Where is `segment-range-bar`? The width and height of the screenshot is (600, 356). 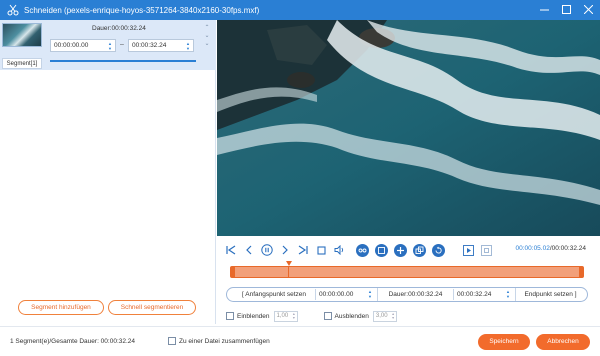
segment-range-bar is located at coordinates (123, 61).